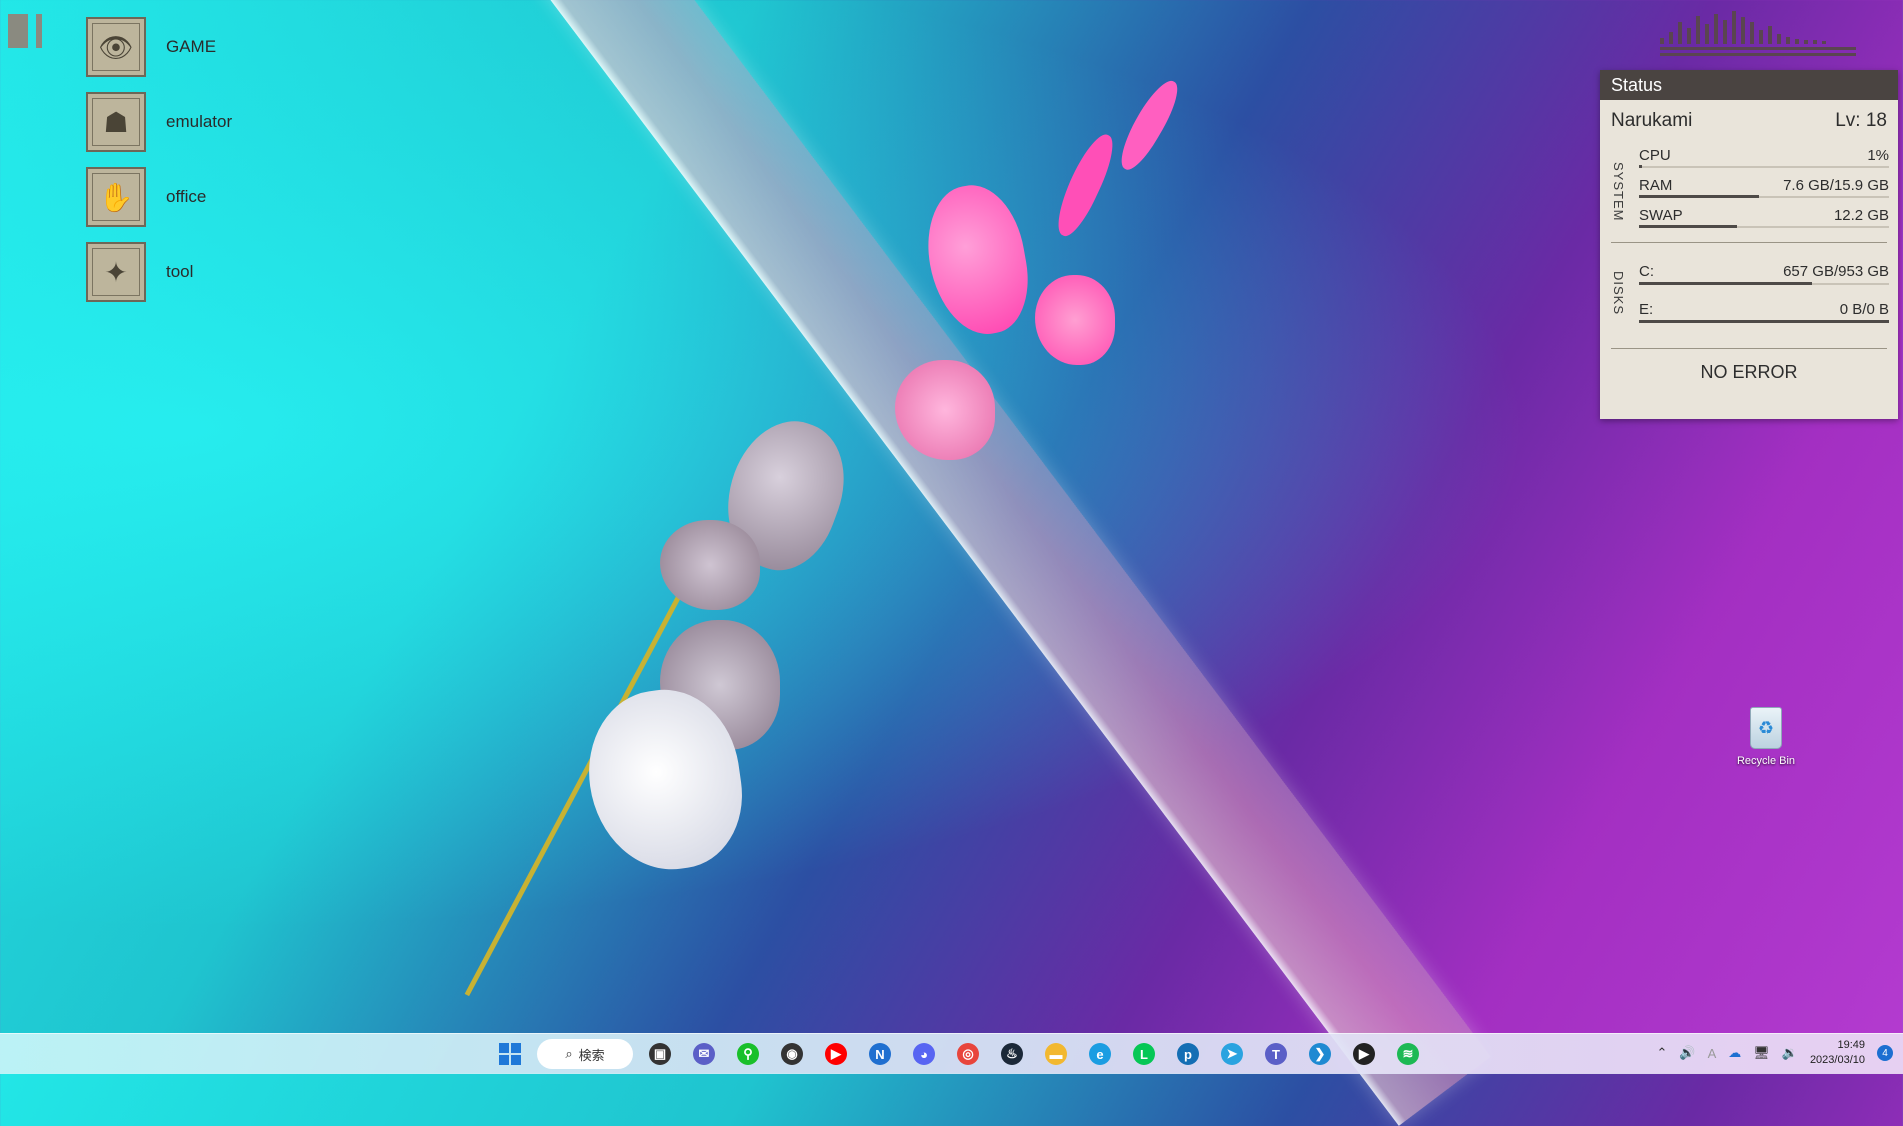 This screenshot has height=1126, width=1903. I want to click on disk-rows: C: 657 GB/953 GB E: 0 B/0 B, so click(1764, 295).